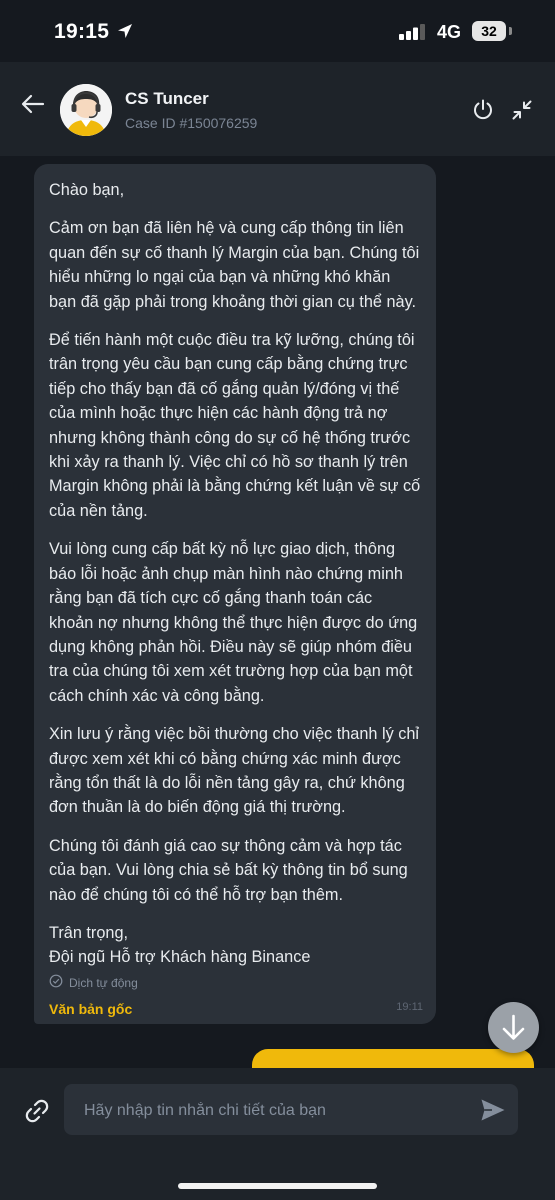 This screenshot has height=1200, width=555. I want to click on message-input-box, so click(291, 1110).